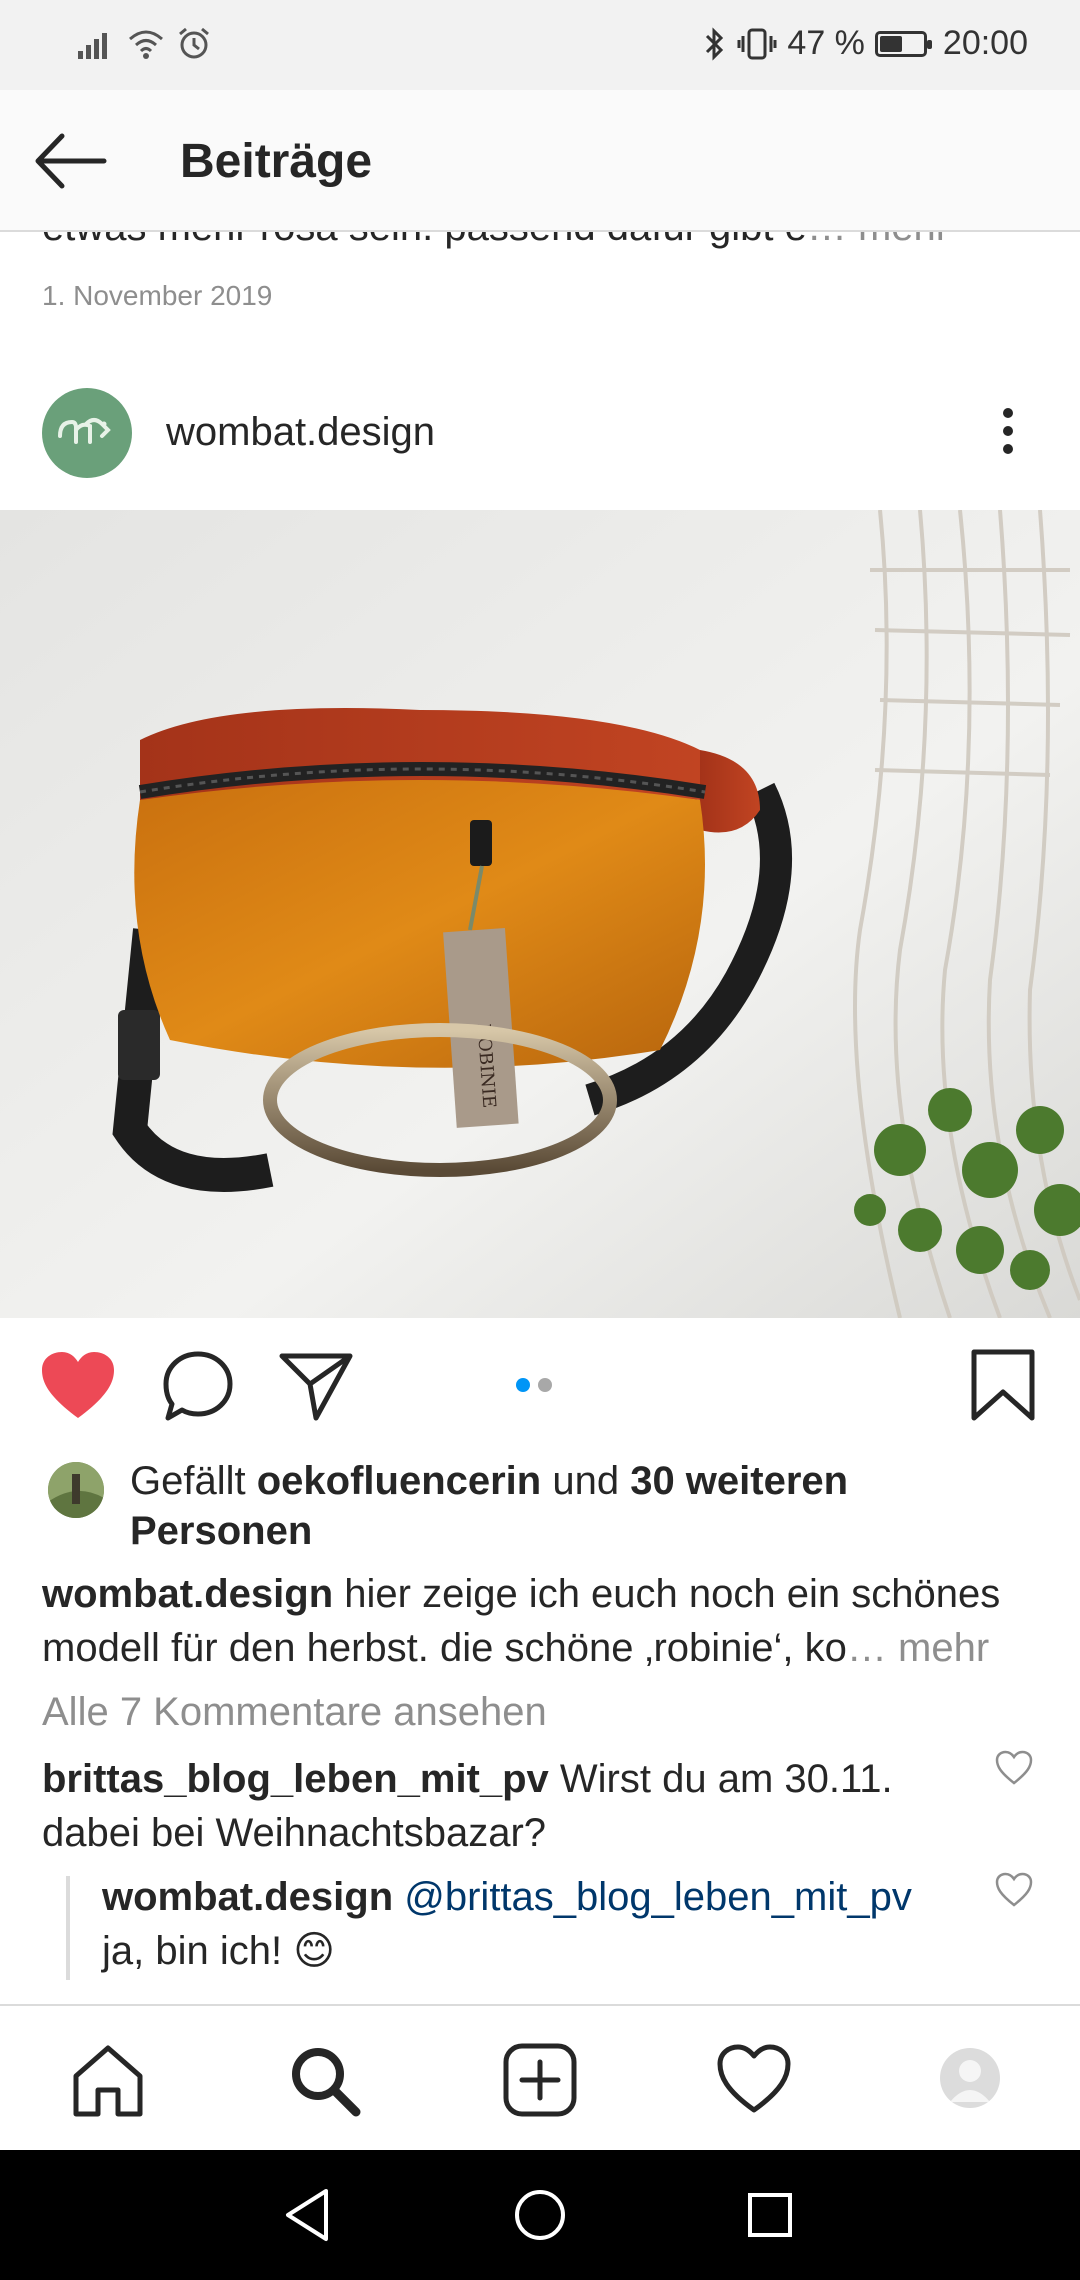 This screenshot has height=2280, width=1080. I want to click on likes-prefix: Gefällt, so click(193, 1481).